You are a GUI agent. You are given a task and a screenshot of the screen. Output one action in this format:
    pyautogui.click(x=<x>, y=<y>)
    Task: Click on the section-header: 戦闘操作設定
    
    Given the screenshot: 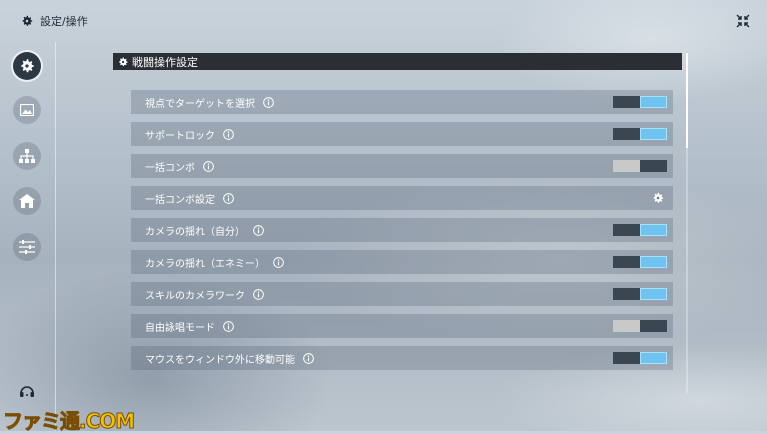 What is the action you would take?
    pyautogui.click(x=397, y=61)
    